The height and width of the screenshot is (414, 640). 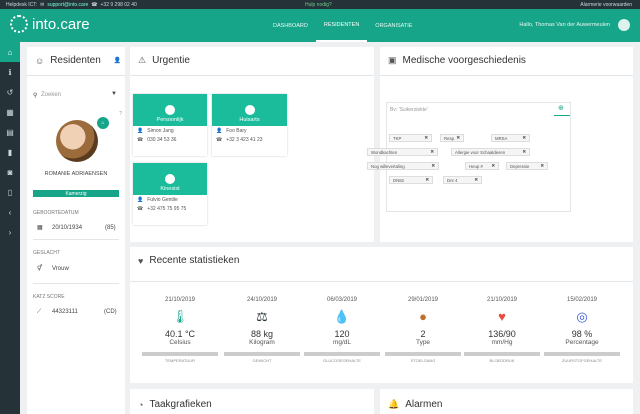 What do you see at coordinates (10, 132) in the screenshot?
I see `list-icon: ▤` at bounding box center [10, 132].